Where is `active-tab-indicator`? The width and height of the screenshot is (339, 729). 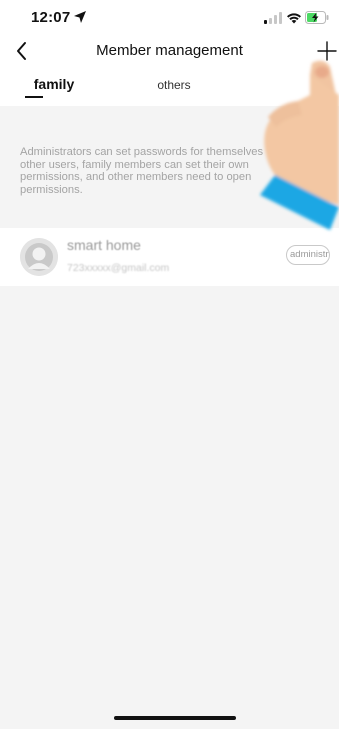
active-tab-indicator is located at coordinates (34, 97).